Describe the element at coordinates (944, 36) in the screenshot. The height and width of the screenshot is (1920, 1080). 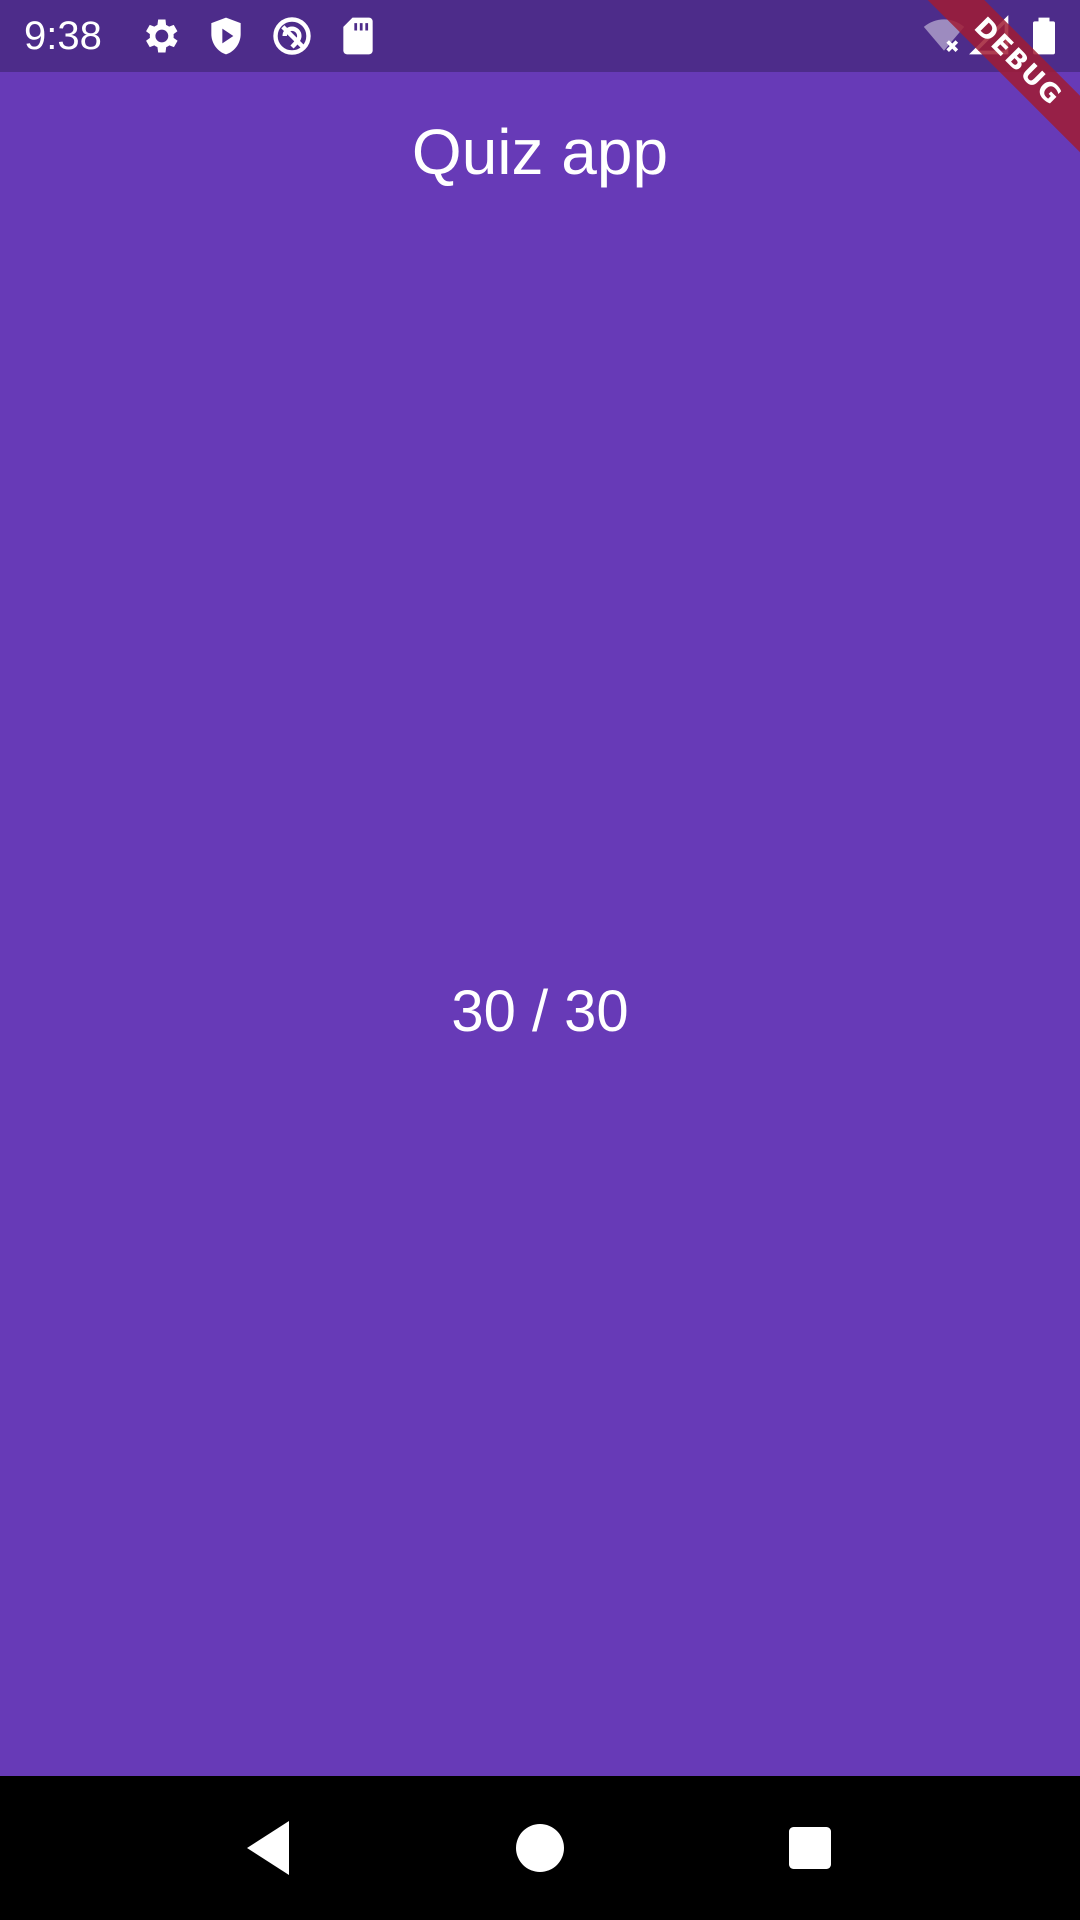
I see `wifi-off-icon` at that location.